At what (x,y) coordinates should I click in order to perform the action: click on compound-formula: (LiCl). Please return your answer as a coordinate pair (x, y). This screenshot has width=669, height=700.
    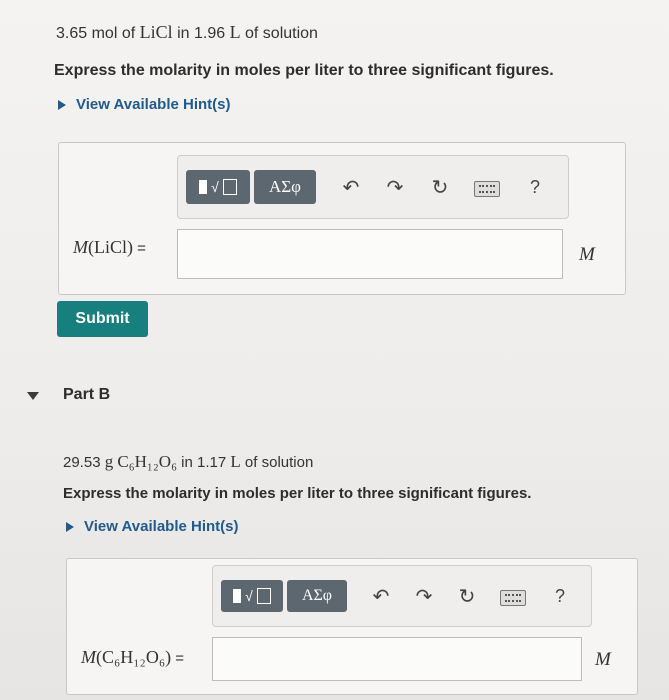
    Looking at the image, I should click on (110, 247).